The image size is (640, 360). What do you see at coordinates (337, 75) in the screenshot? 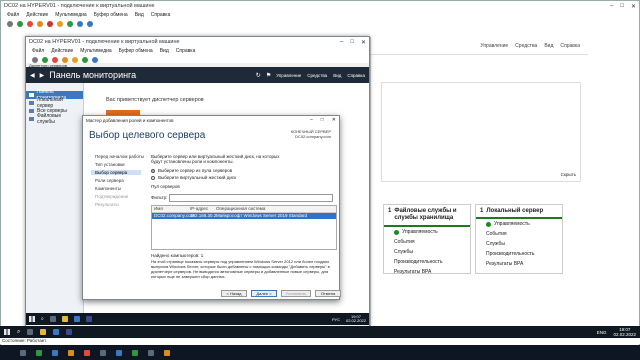
I see `sm-menu-view: Вид` at bounding box center [337, 75].